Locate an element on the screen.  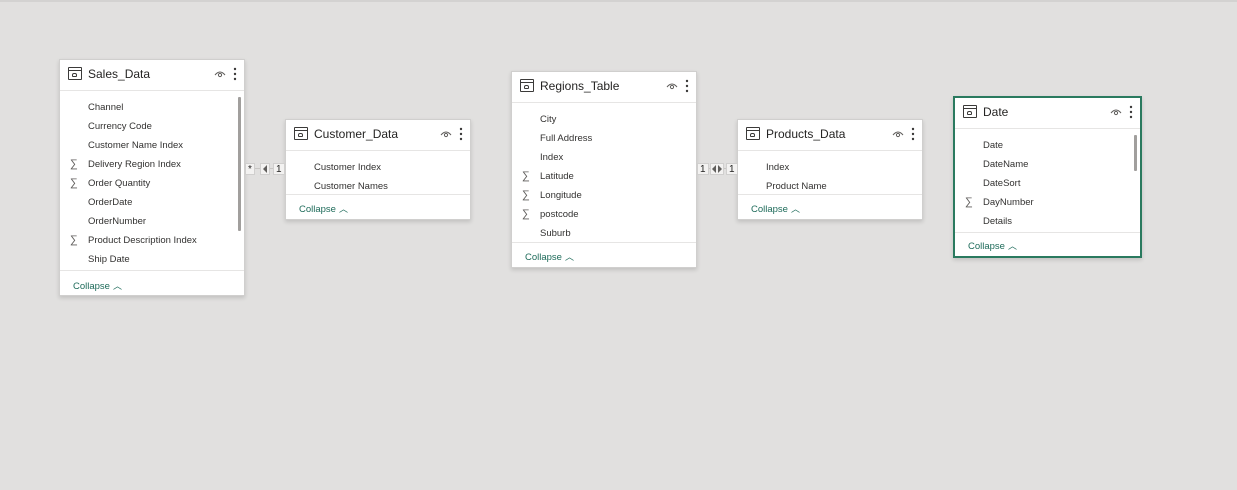
table-title: Date is located at coordinates (996, 112).